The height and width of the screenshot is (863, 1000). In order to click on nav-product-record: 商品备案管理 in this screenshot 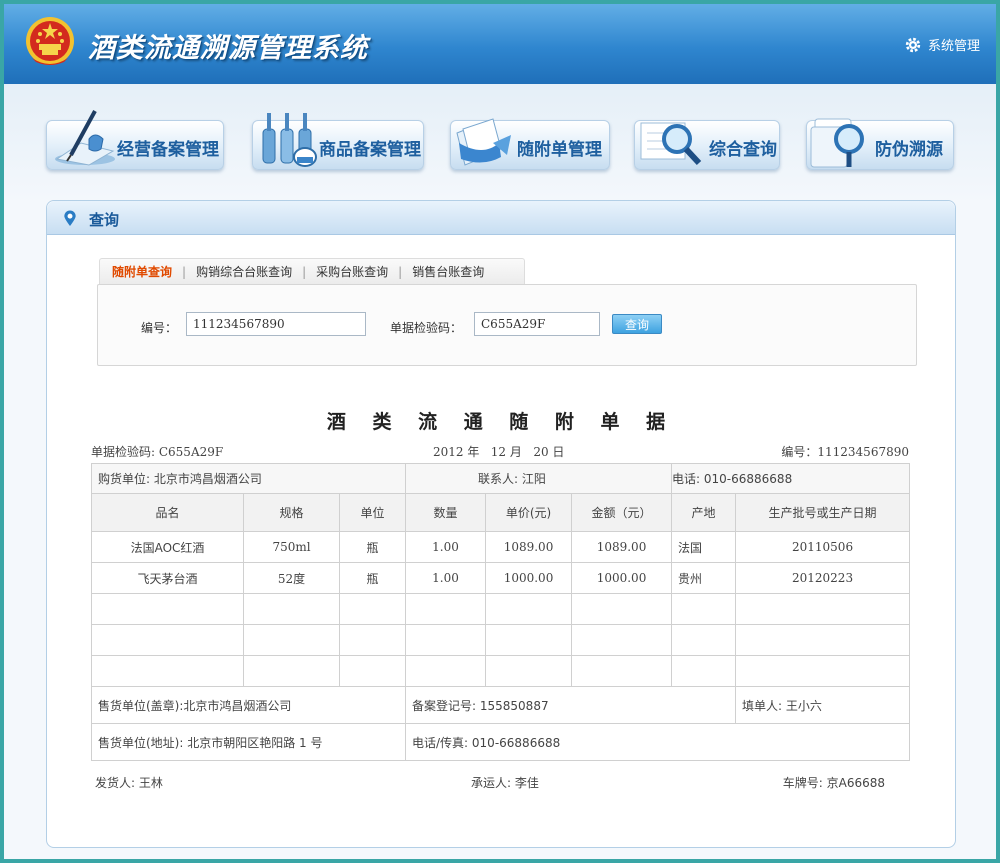, I will do `click(338, 141)`.